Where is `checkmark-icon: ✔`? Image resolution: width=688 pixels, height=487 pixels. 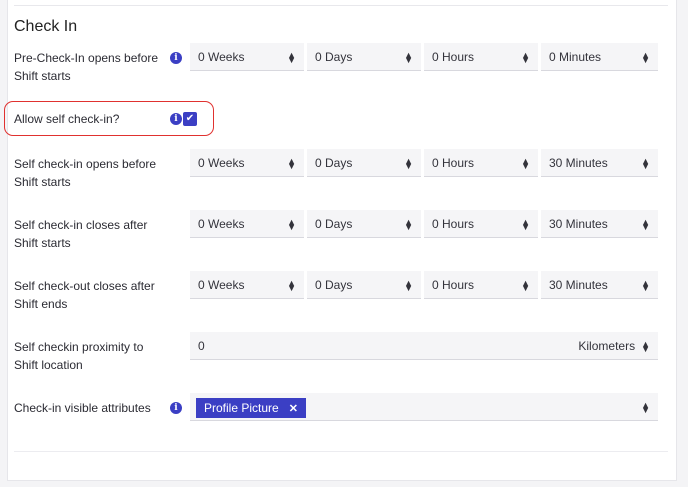 checkmark-icon: ✔ is located at coordinates (190, 118).